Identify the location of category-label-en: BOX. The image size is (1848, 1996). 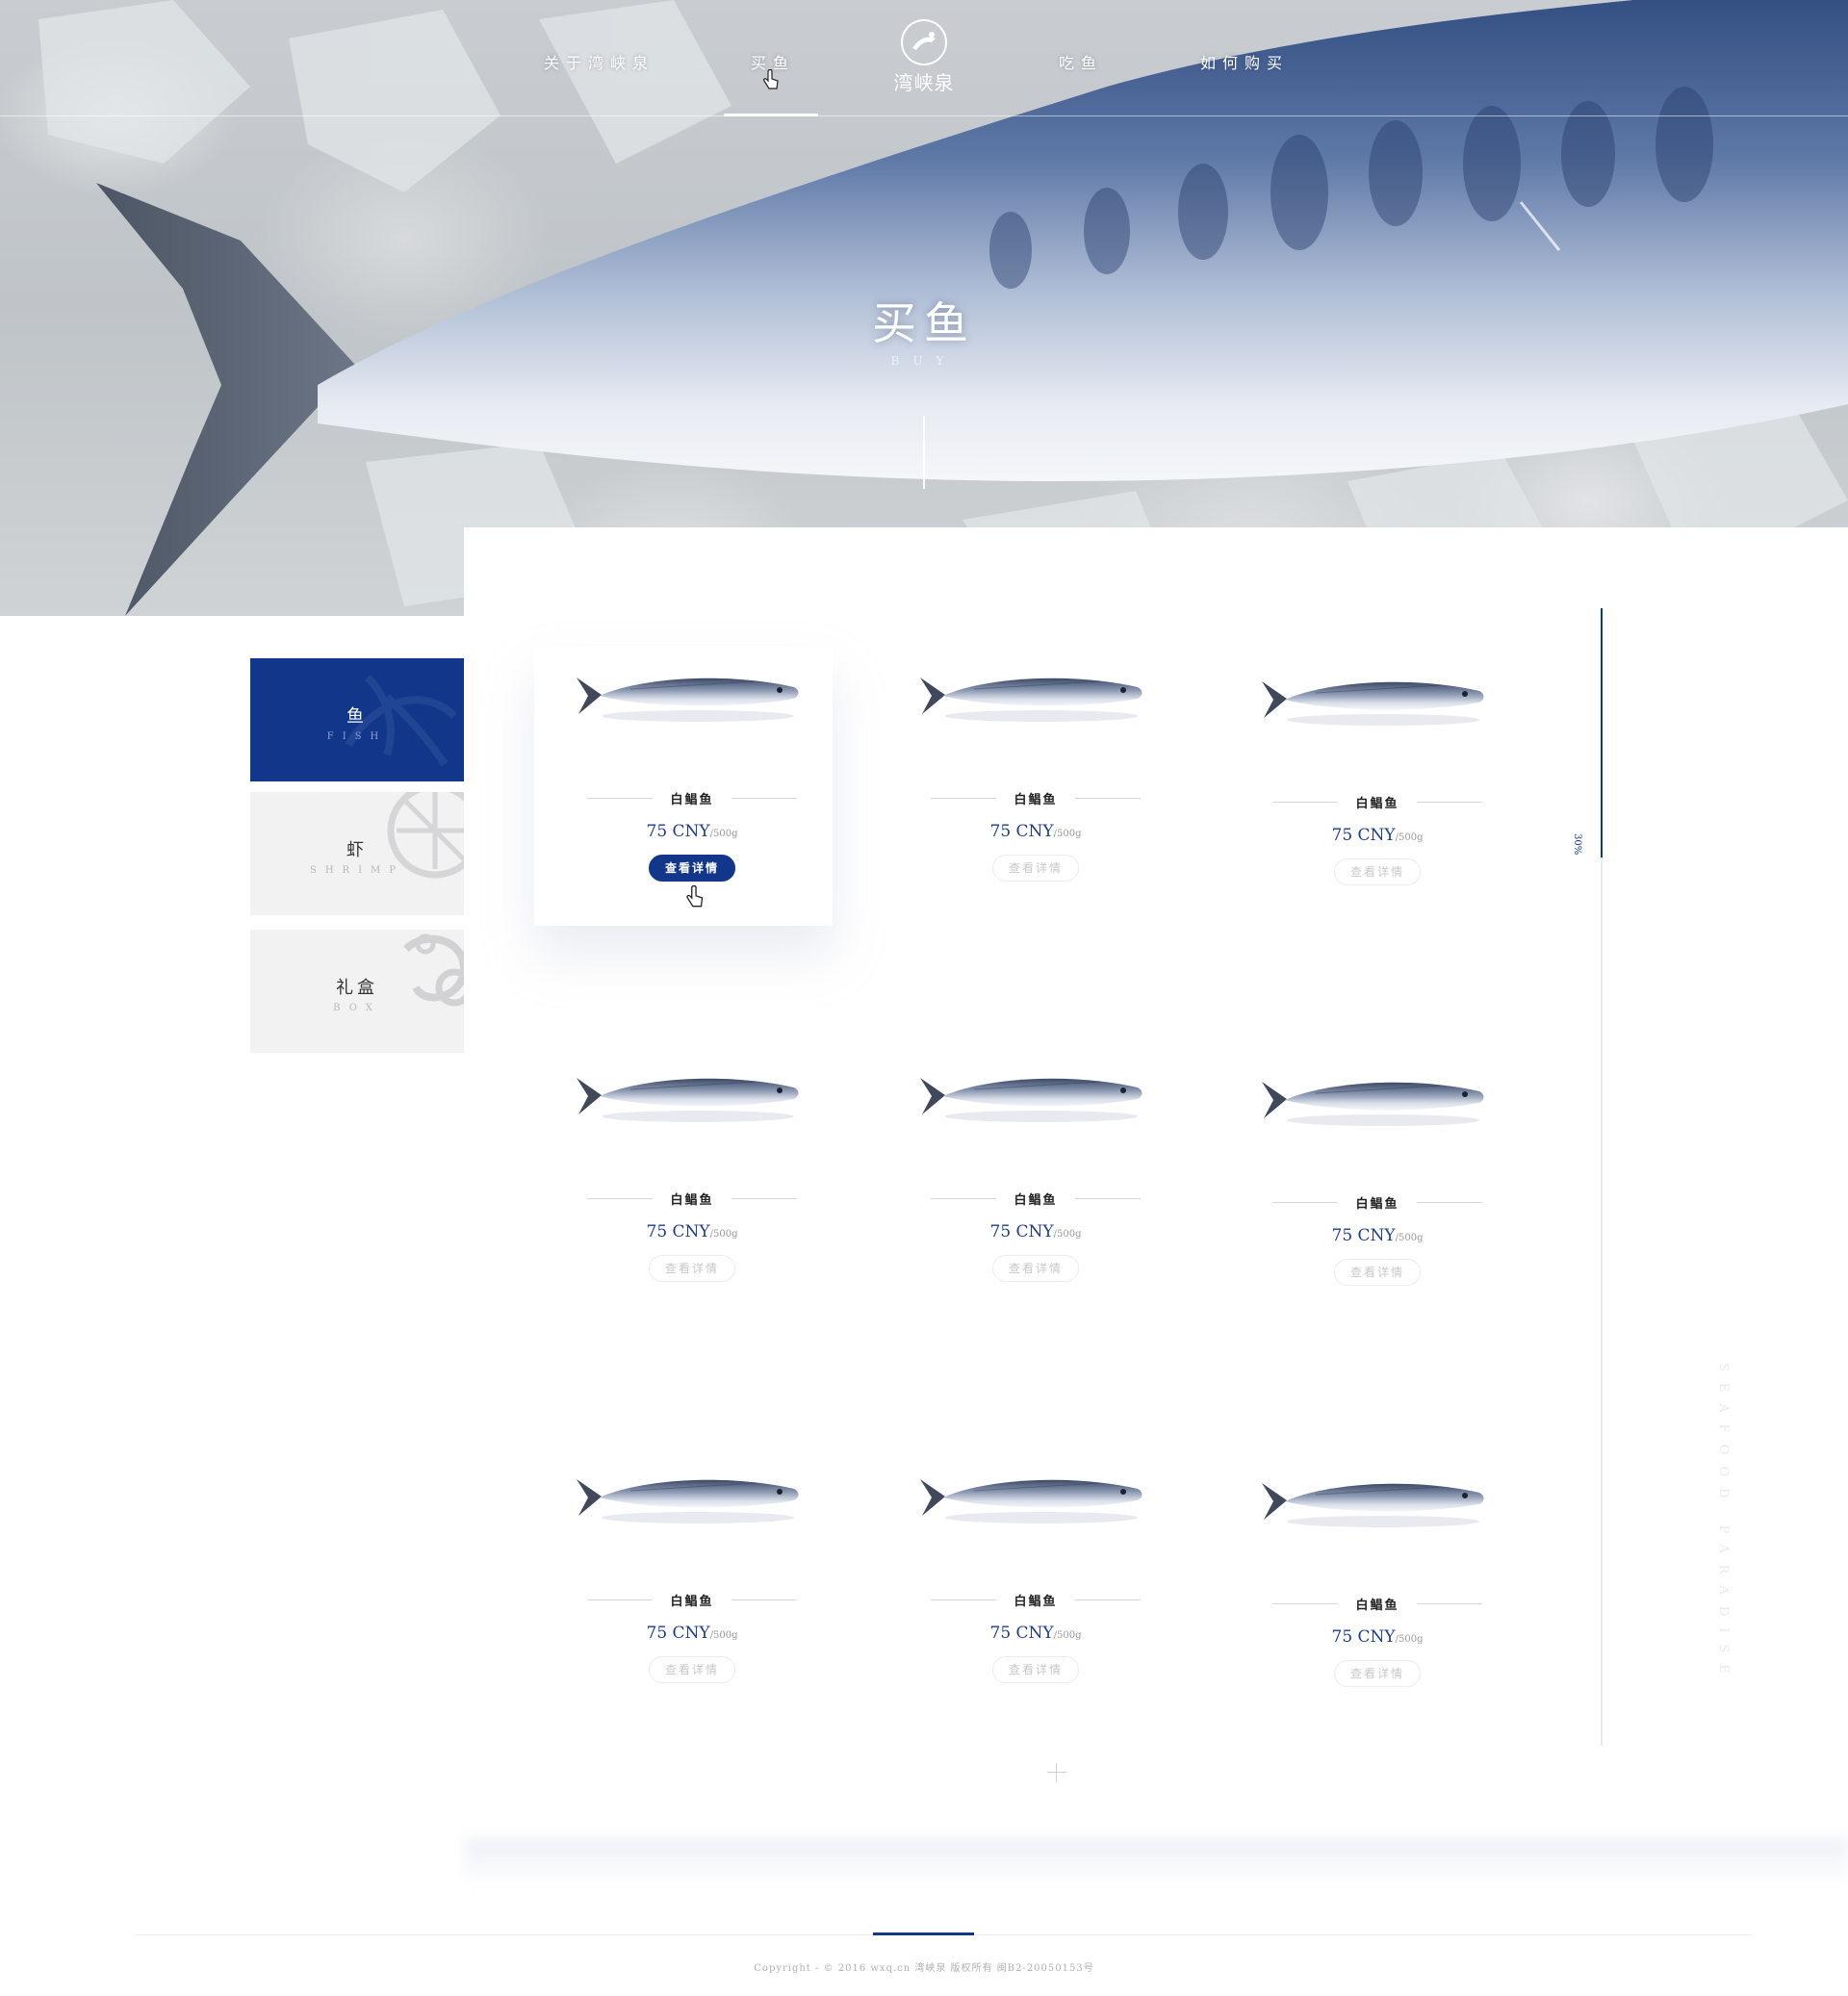
(357, 1008).